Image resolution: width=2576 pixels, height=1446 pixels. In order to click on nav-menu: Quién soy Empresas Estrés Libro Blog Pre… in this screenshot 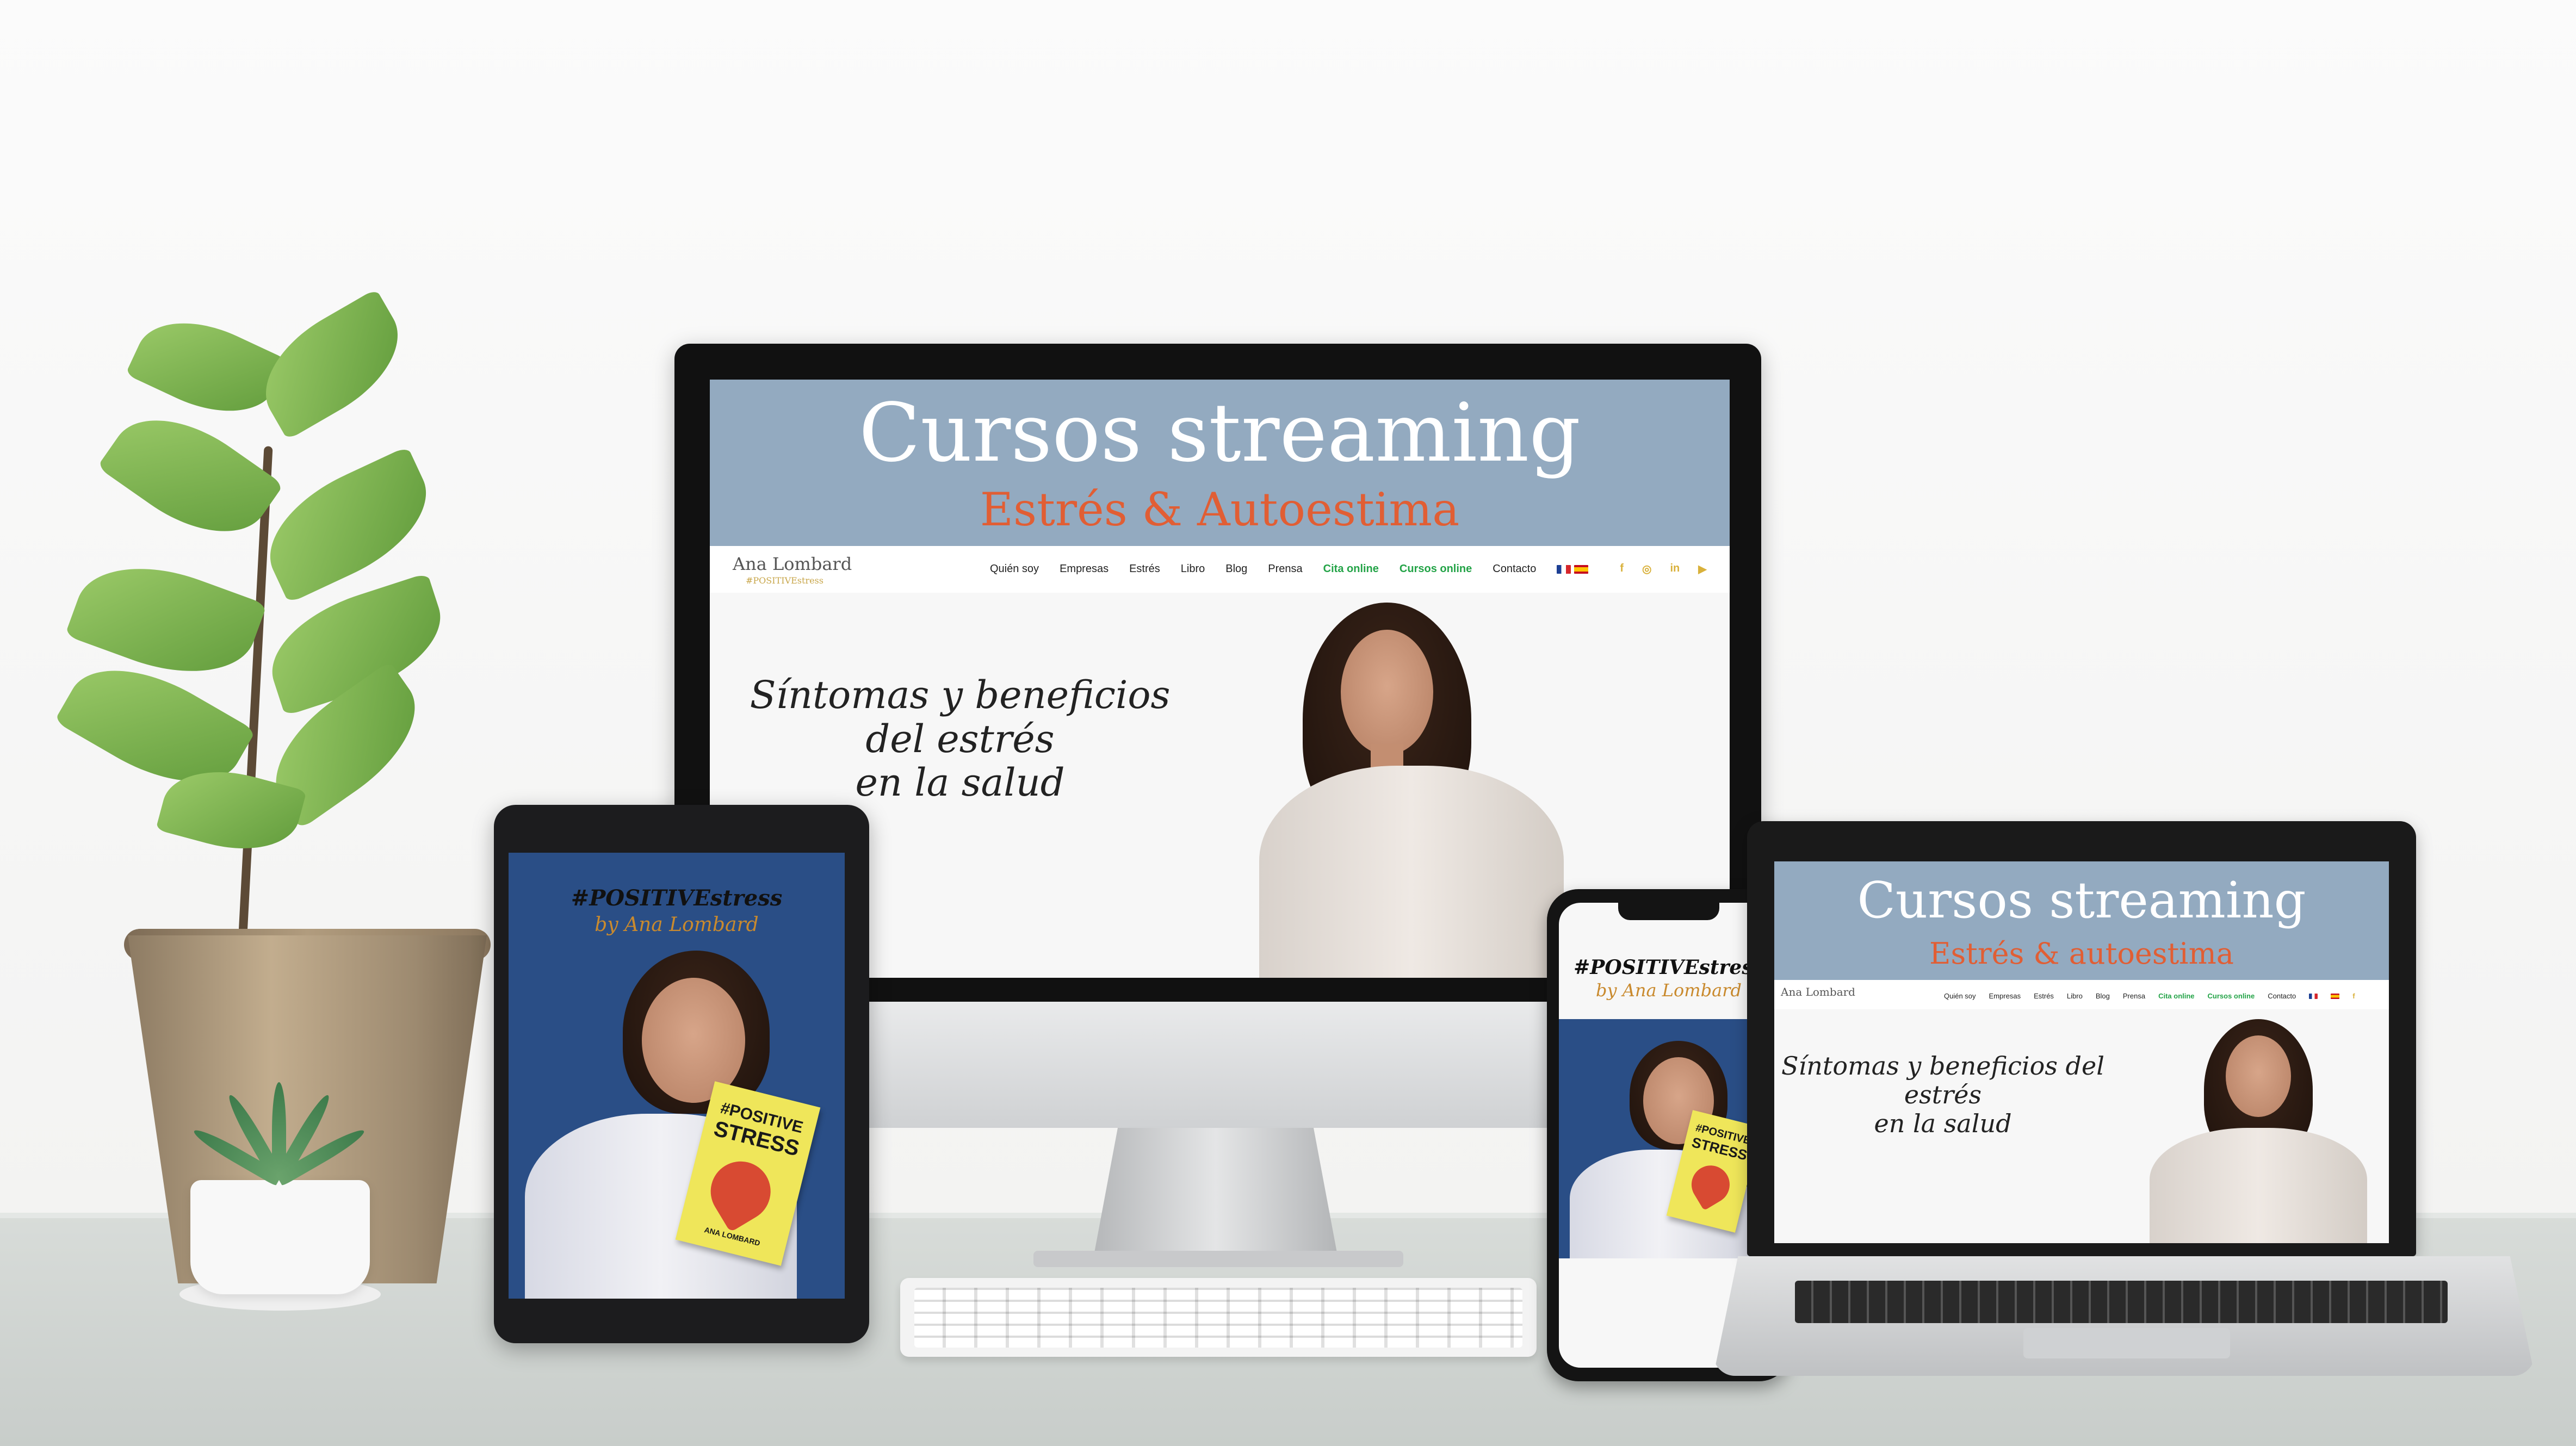, I will do `click(1349, 569)`.